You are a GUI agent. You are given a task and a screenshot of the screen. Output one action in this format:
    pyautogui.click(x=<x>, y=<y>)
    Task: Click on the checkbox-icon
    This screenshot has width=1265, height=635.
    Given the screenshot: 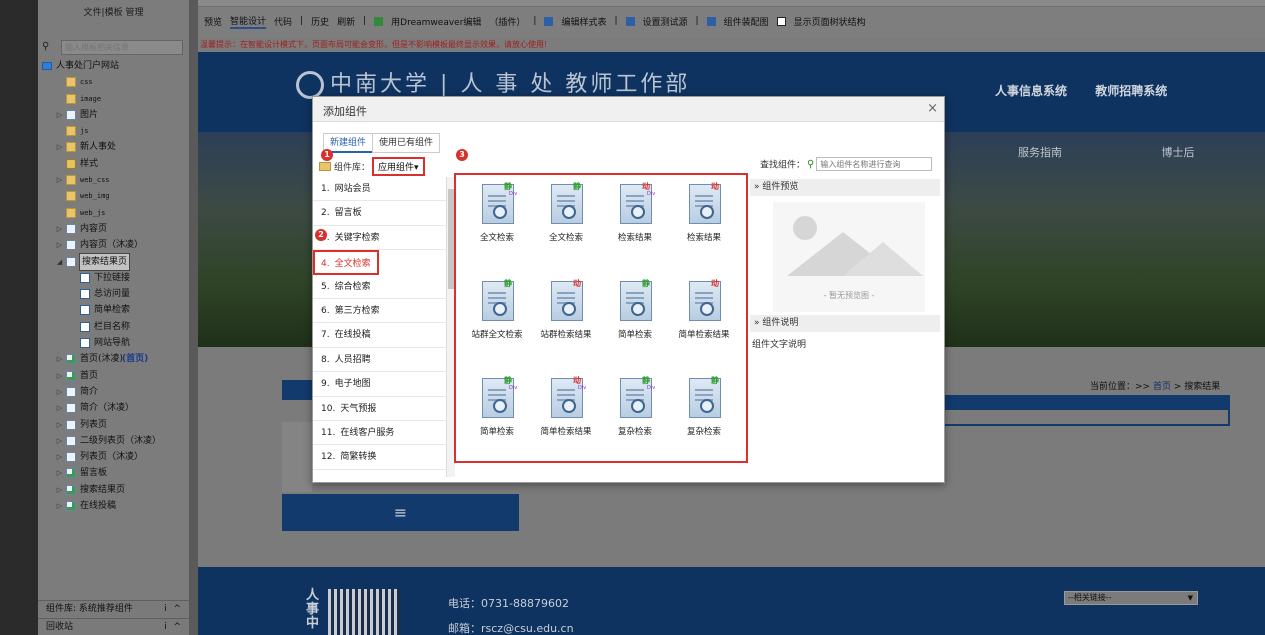 What is the action you would take?
    pyautogui.click(x=781, y=21)
    